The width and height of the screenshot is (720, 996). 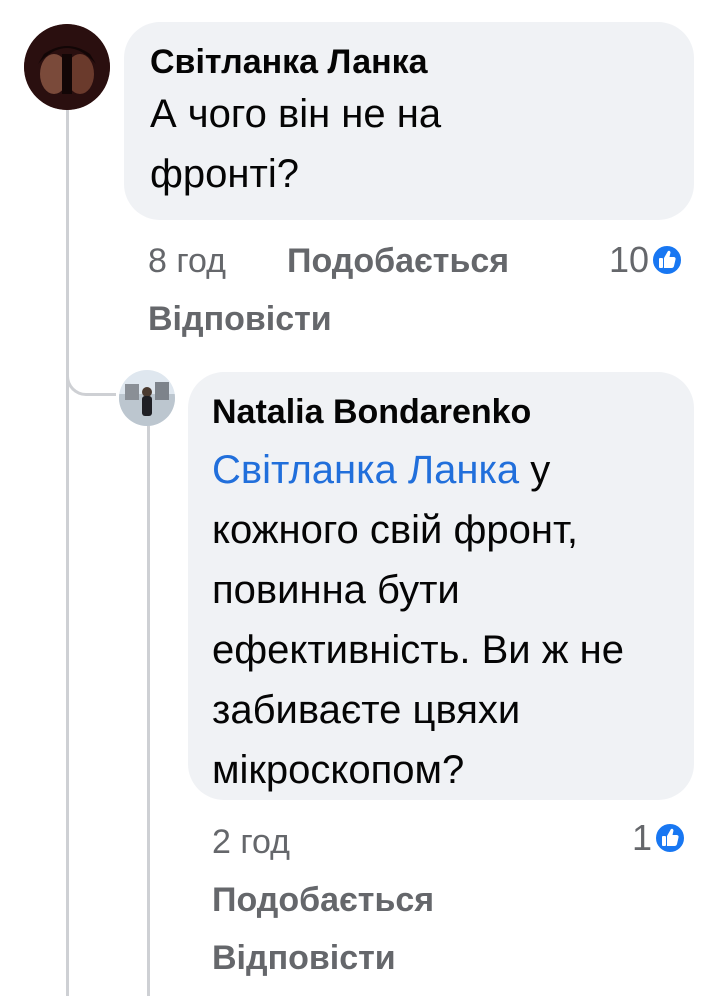 I want to click on comment-reactions: 10, so click(x=646, y=259).